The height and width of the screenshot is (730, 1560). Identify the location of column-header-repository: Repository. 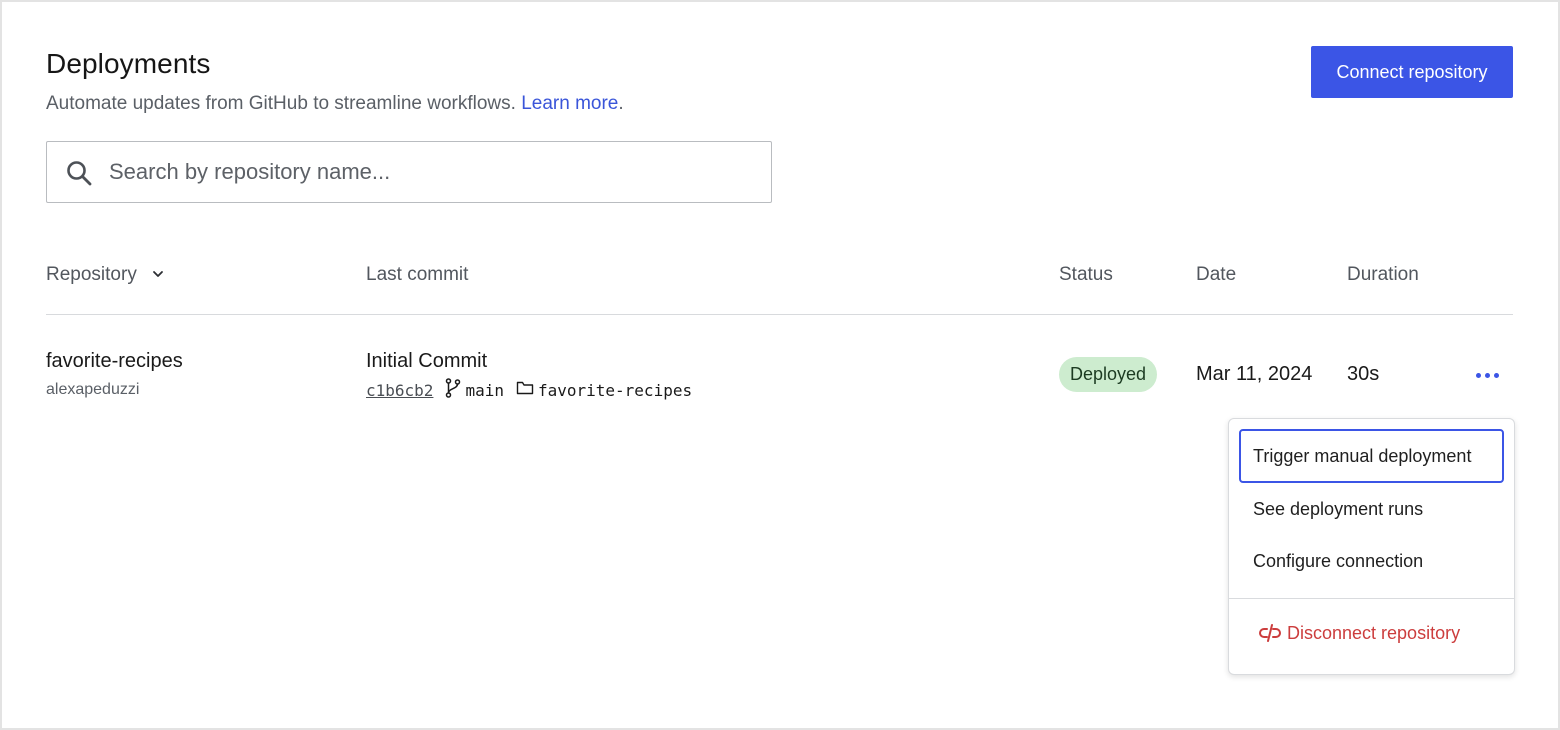
(105, 275).